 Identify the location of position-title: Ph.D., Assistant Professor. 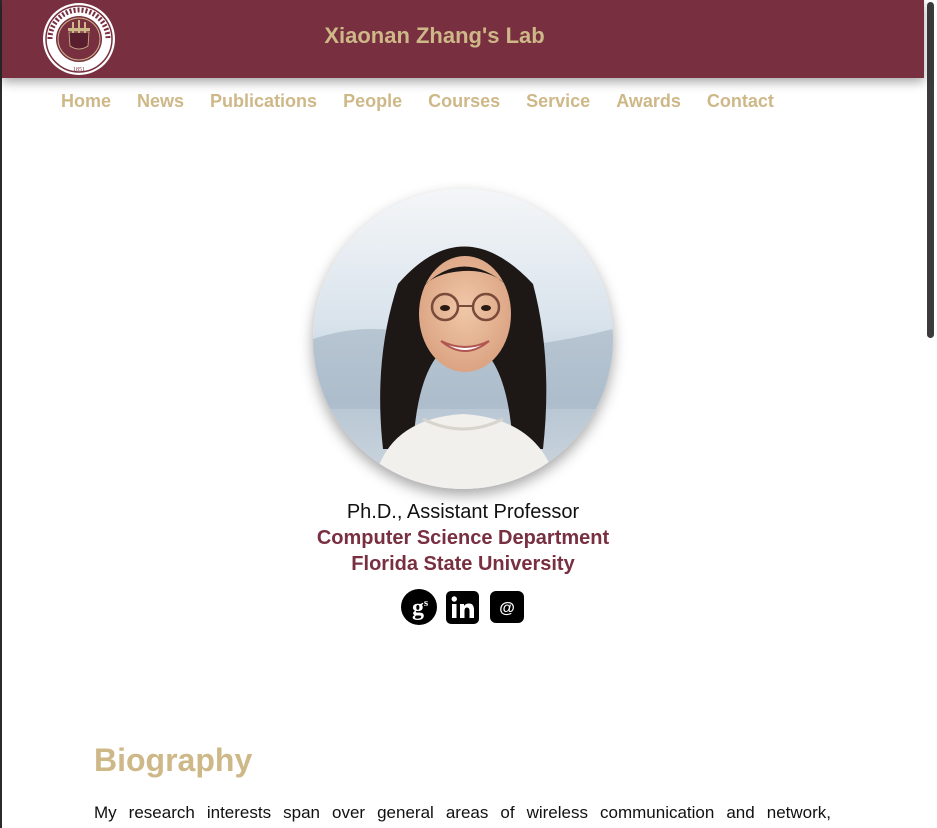
(463, 512).